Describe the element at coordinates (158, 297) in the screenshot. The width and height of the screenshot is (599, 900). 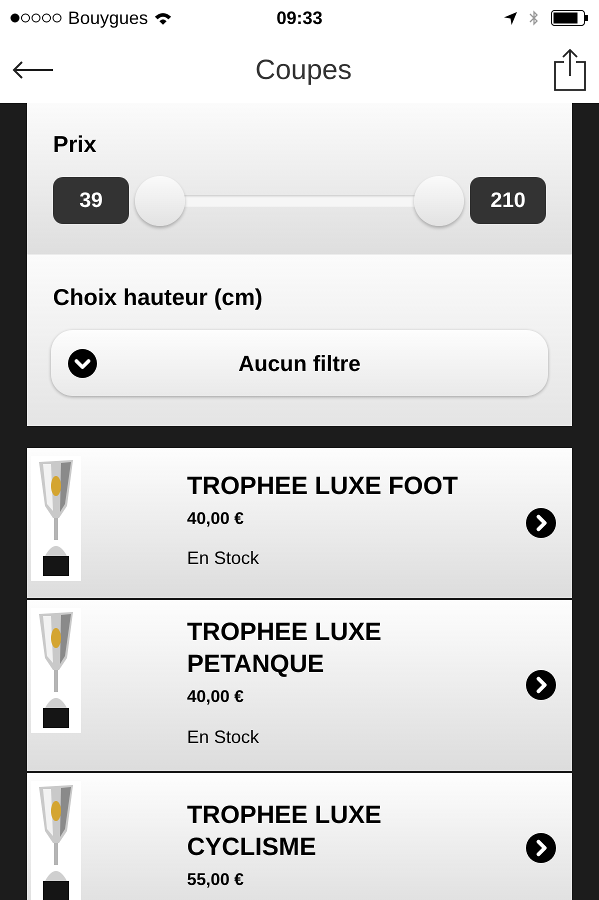
I see `filter-label: Choix hauteur (cm)` at that location.